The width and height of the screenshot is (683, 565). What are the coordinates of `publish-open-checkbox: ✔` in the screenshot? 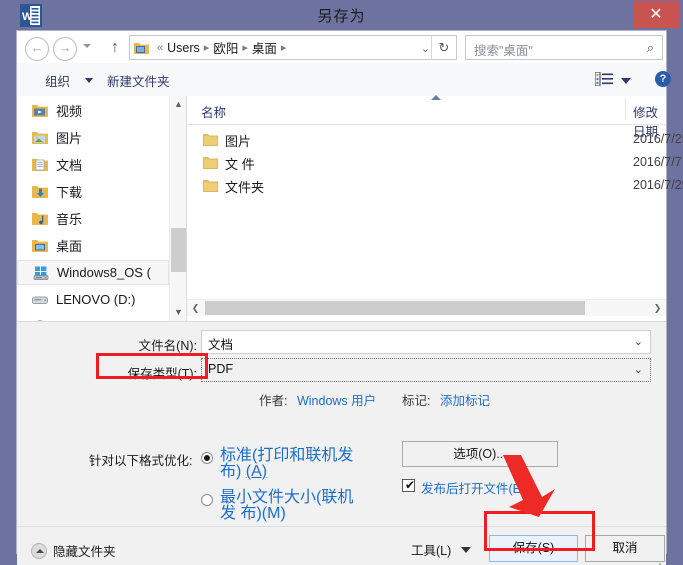 It's located at (409, 485).